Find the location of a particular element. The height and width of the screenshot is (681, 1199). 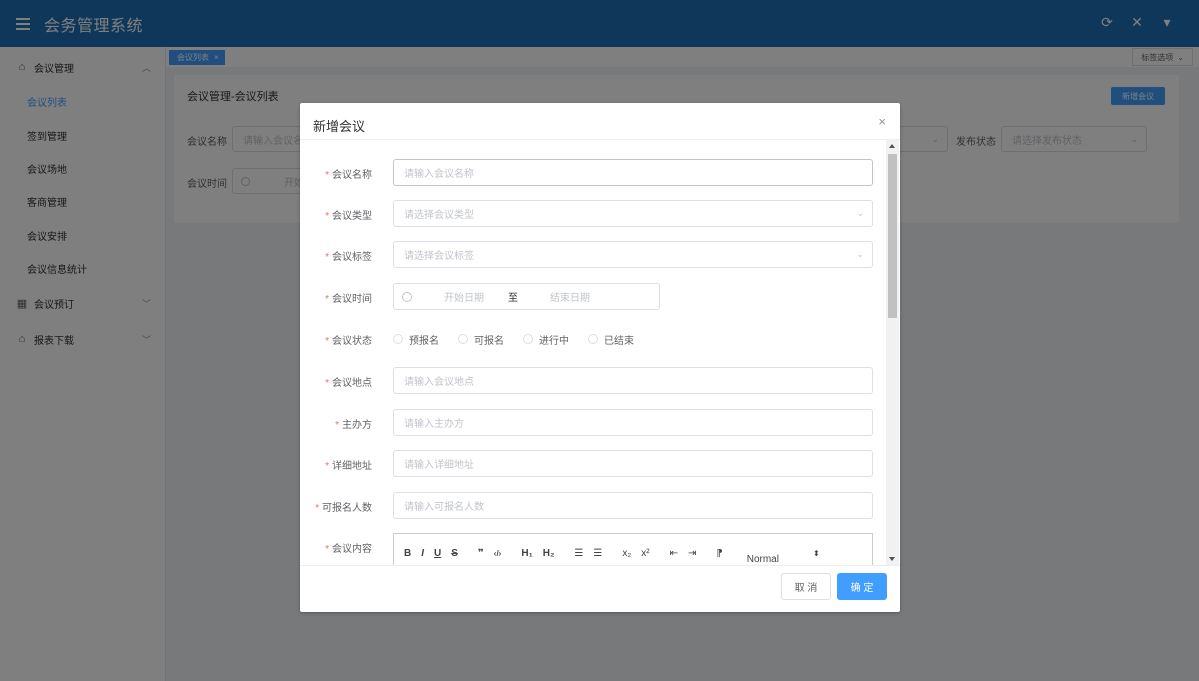

select-placeholder: 请选择会议类型 is located at coordinates (439, 215).